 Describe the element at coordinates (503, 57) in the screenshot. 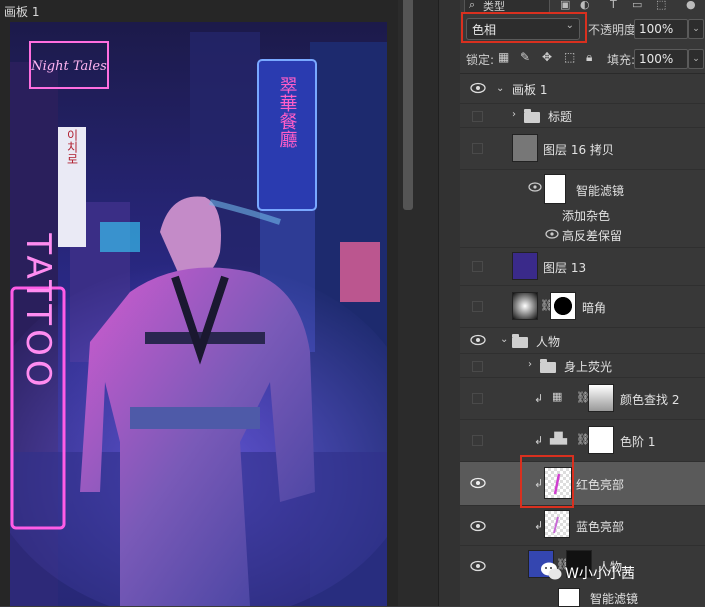

I see `lock-transparency-icon: ▦` at that location.